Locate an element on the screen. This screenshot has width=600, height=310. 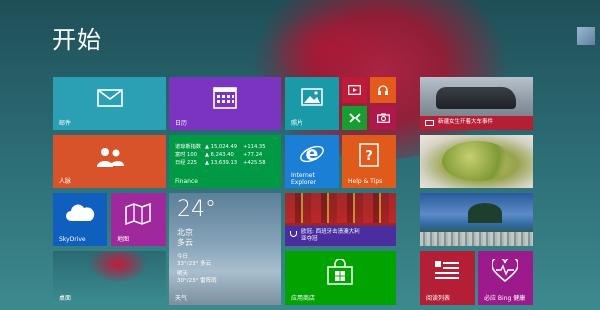
tile-help-tips: ? Help & Tips is located at coordinates (369, 161).